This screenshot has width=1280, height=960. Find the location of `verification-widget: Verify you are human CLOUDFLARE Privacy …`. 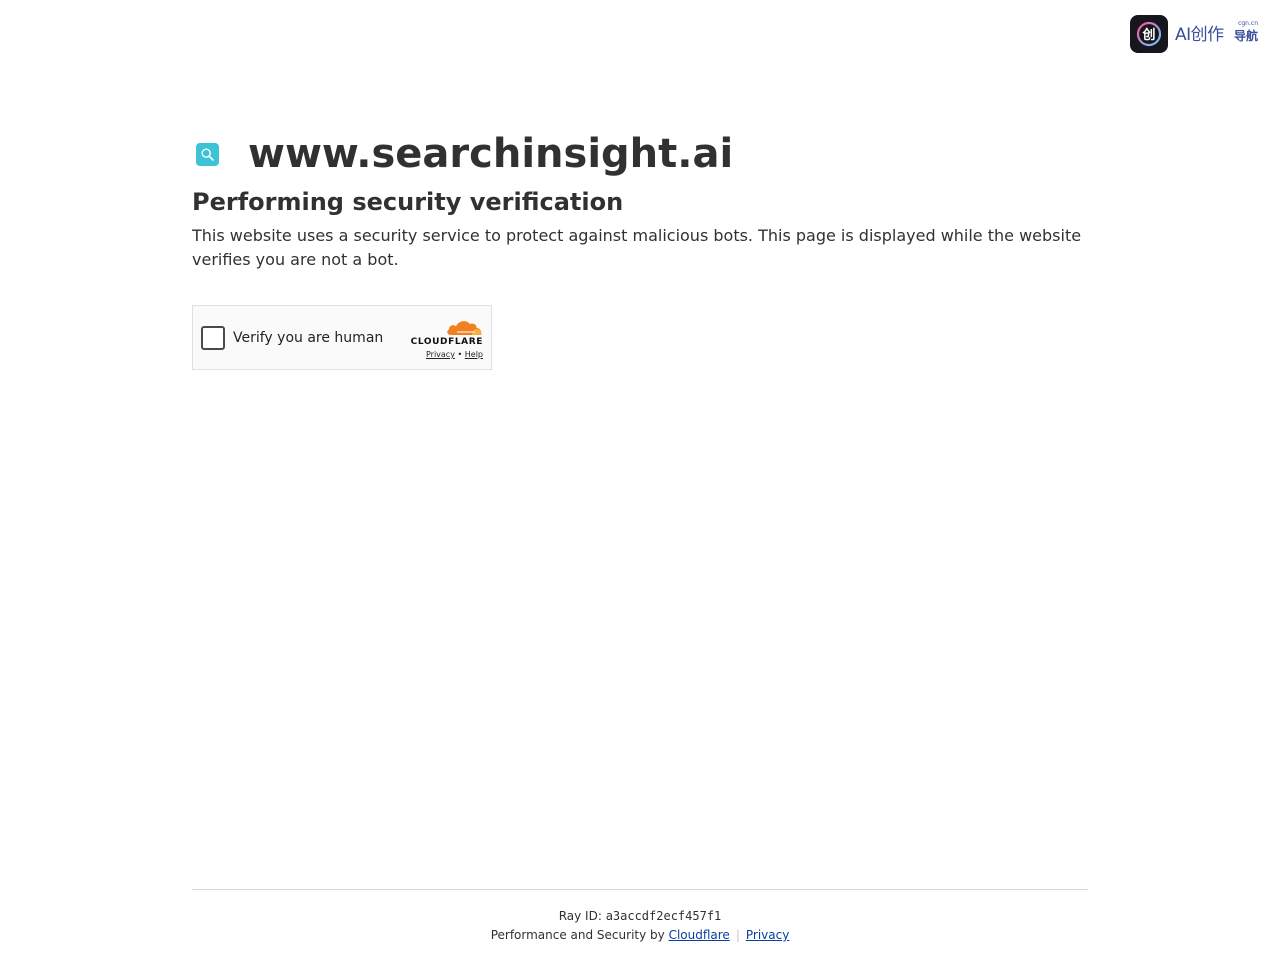

verification-widget: Verify you are human CLOUDFLARE Privacy … is located at coordinates (342, 337).